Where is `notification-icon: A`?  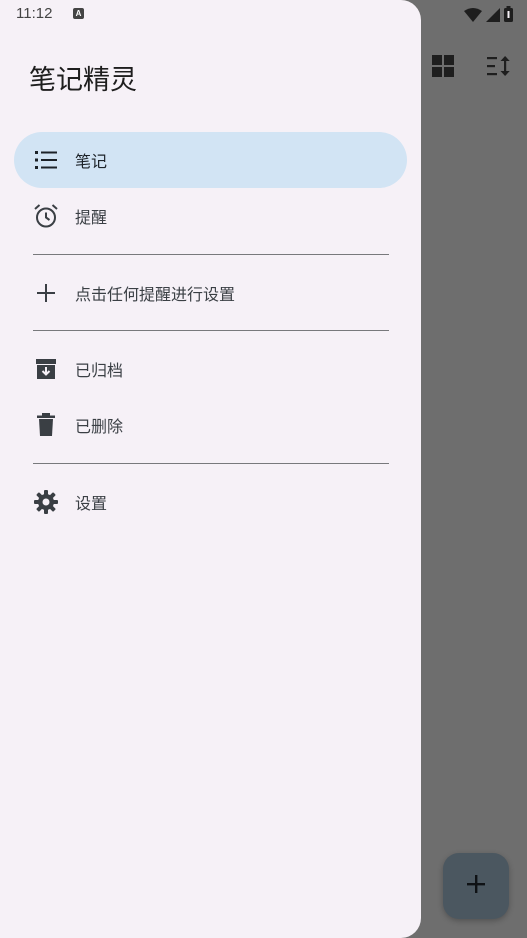
notification-icon: A is located at coordinates (78, 13).